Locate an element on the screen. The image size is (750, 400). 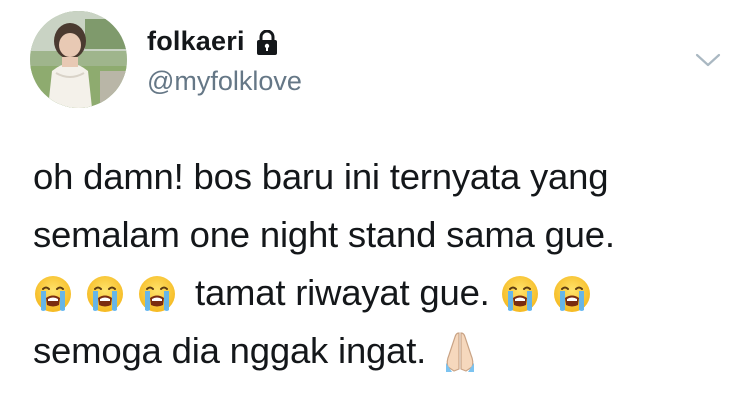
user-handle: @myfolklove is located at coordinates (224, 81).